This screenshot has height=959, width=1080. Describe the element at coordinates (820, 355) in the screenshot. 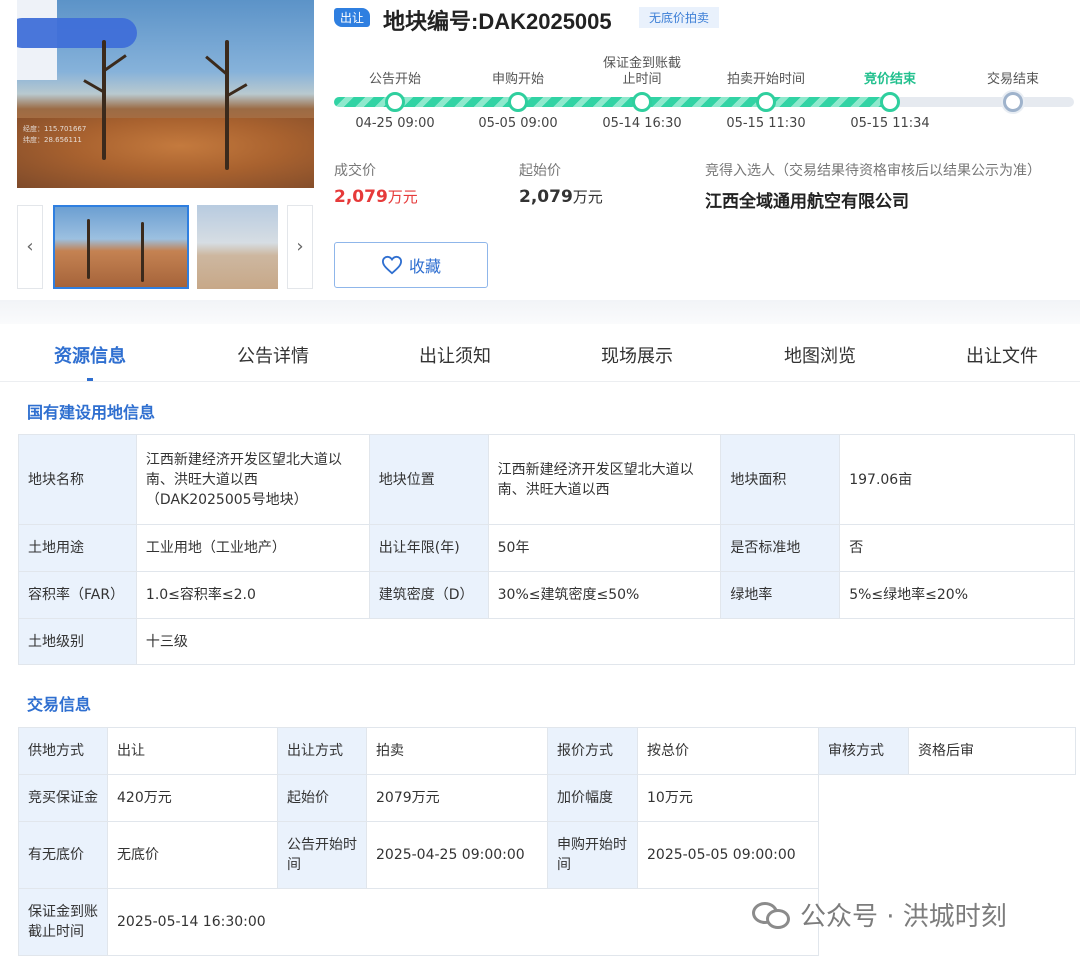

I see `tab-map-browse: 地图浏览` at that location.